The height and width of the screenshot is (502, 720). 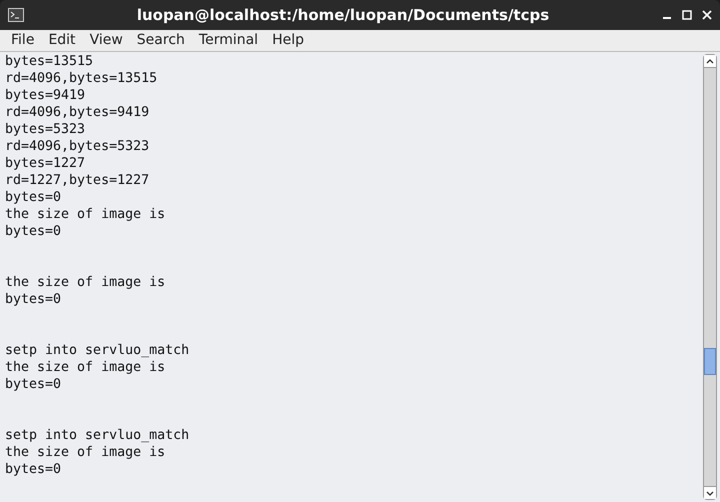 I want to click on menu-item: File, so click(x=23, y=40).